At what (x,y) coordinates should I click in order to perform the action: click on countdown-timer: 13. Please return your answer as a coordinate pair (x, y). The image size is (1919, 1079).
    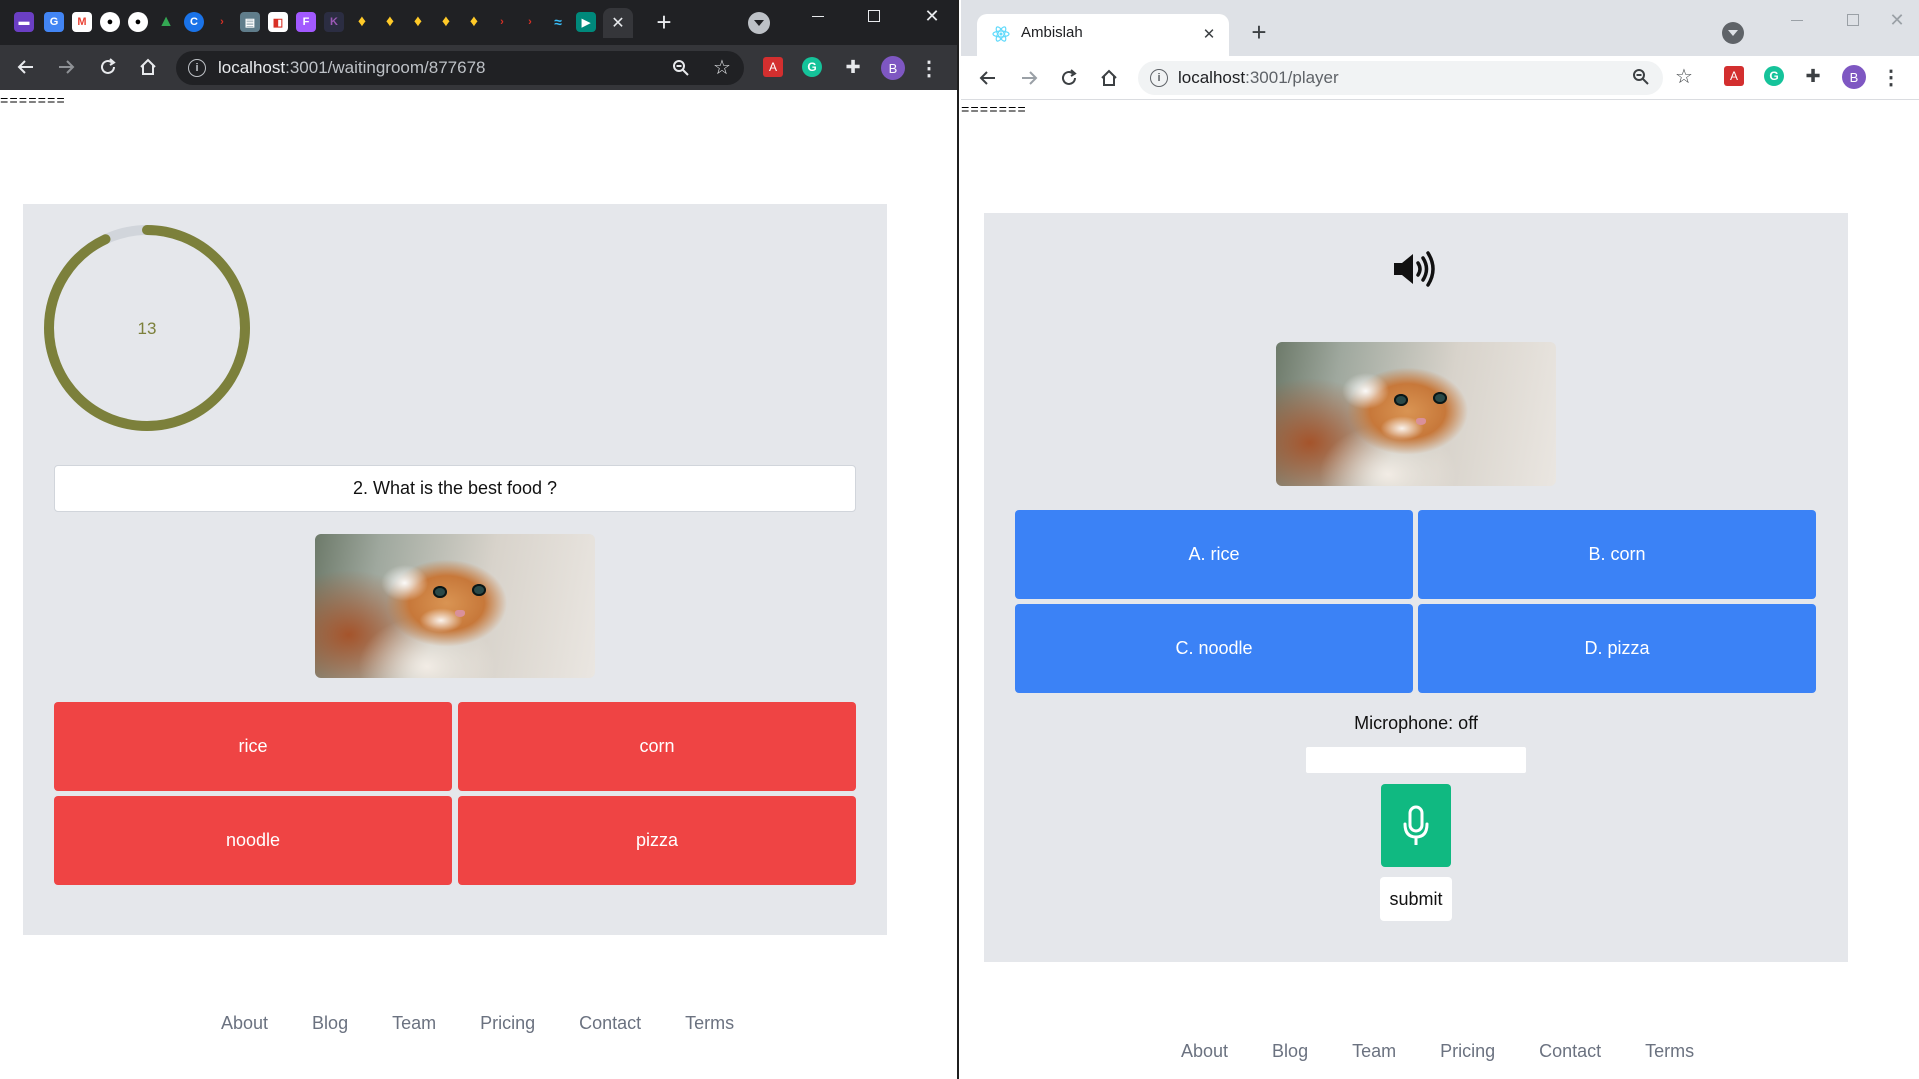
    Looking at the image, I should click on (147, 328).